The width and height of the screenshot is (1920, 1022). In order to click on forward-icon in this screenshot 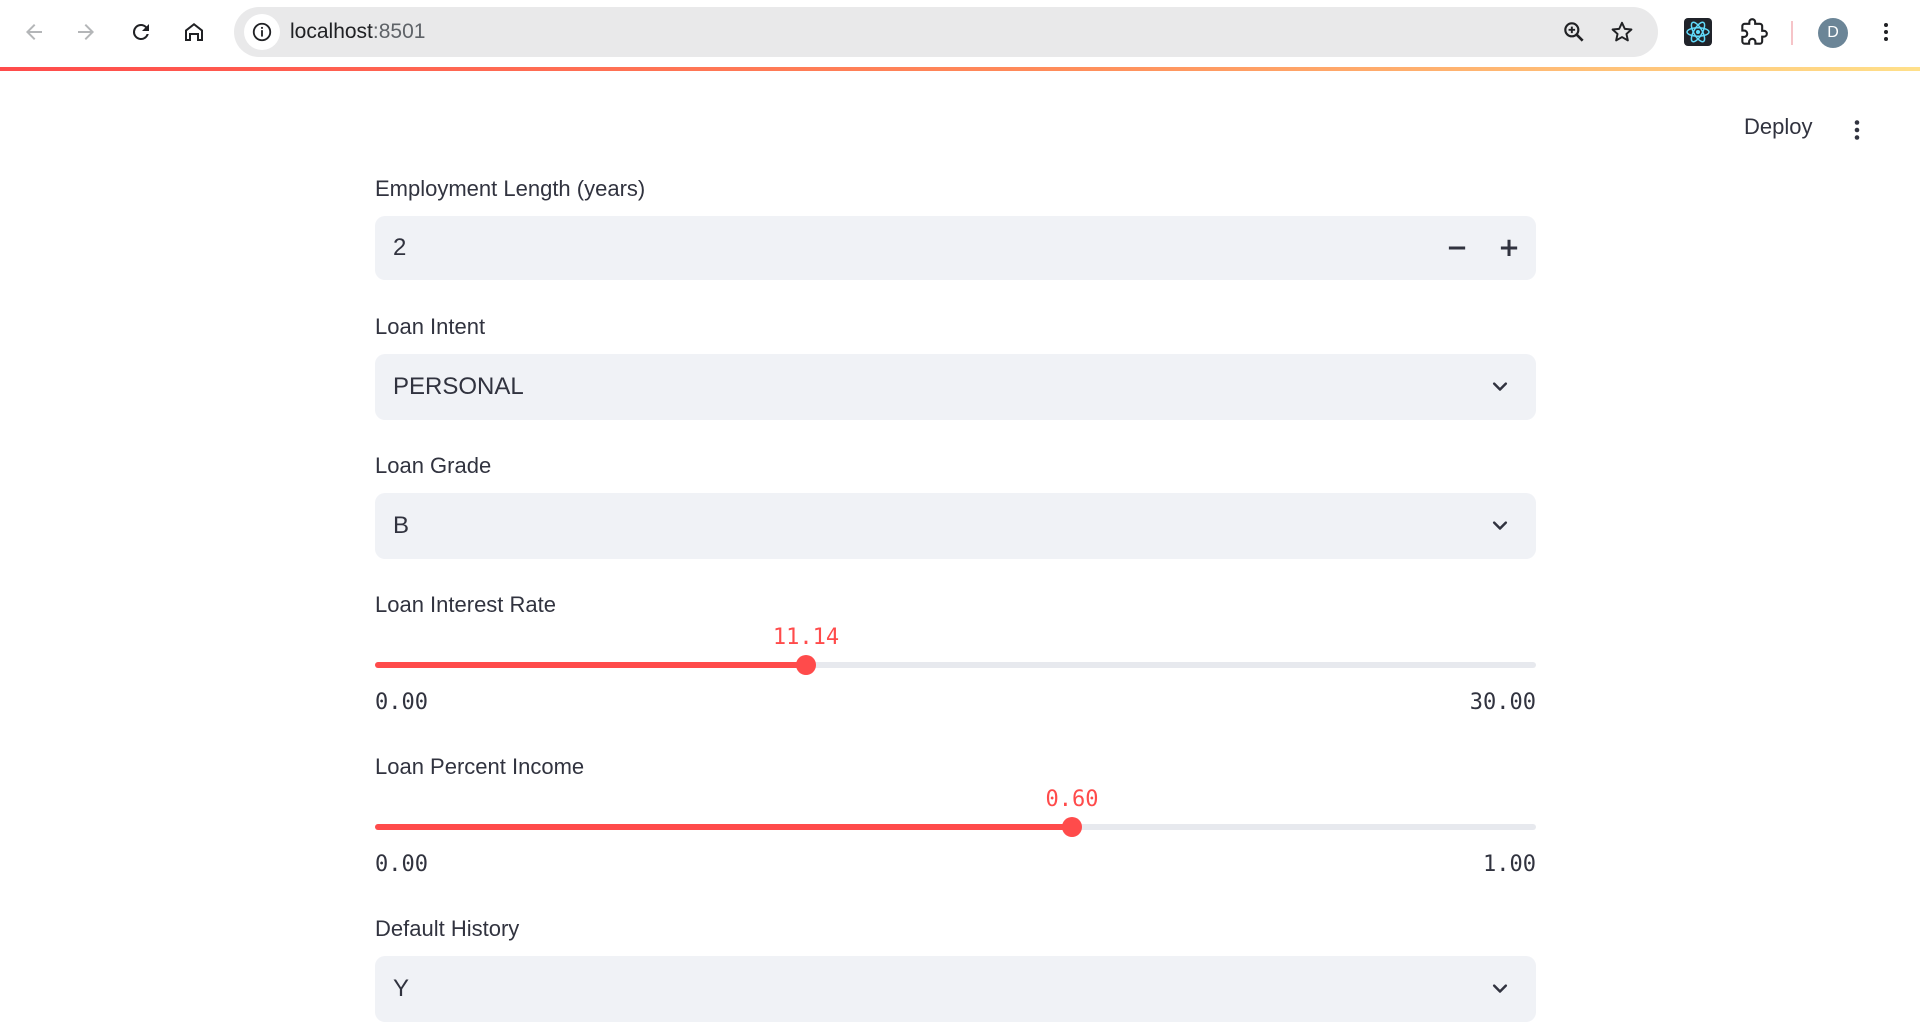, I will do `click(86, 32)`.